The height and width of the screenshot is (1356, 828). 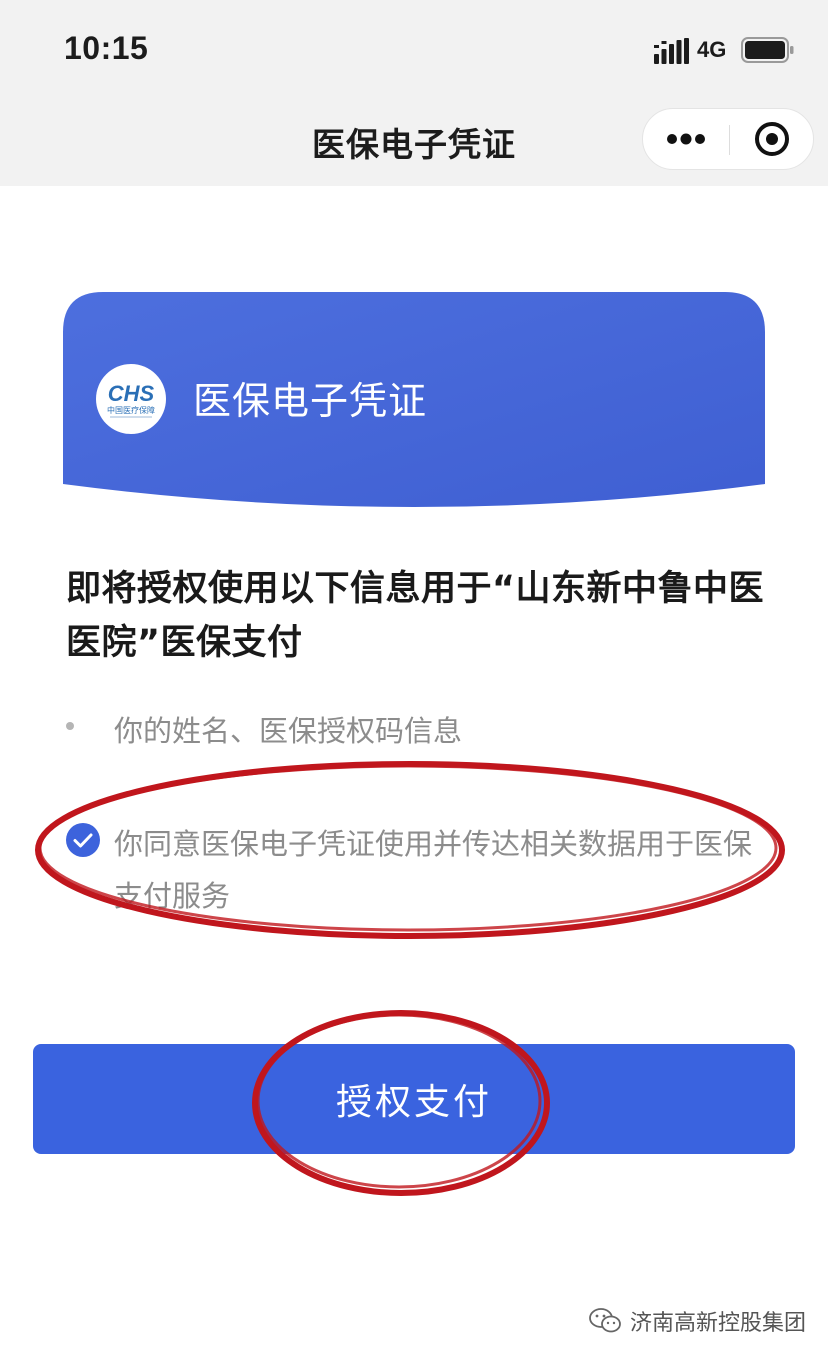 What do you see at coordinates (288, 731) in the screenshot?
I see `info-item-text: 你的姓名、医保授权码信息` at bounding box center [288, 731].